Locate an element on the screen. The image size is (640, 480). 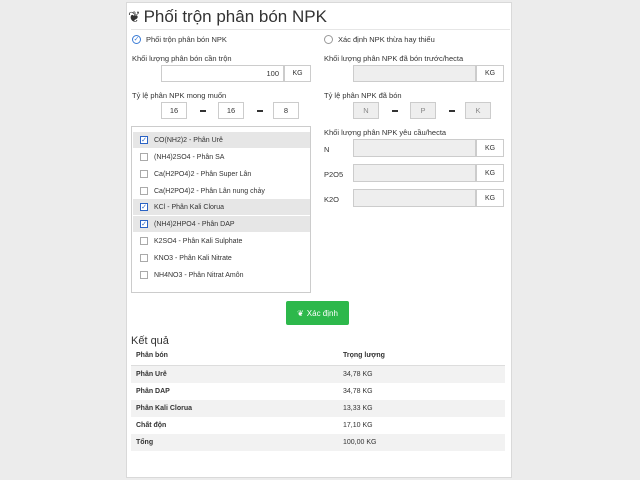
required-p-unit: KG is located at coordinates (490, 173).